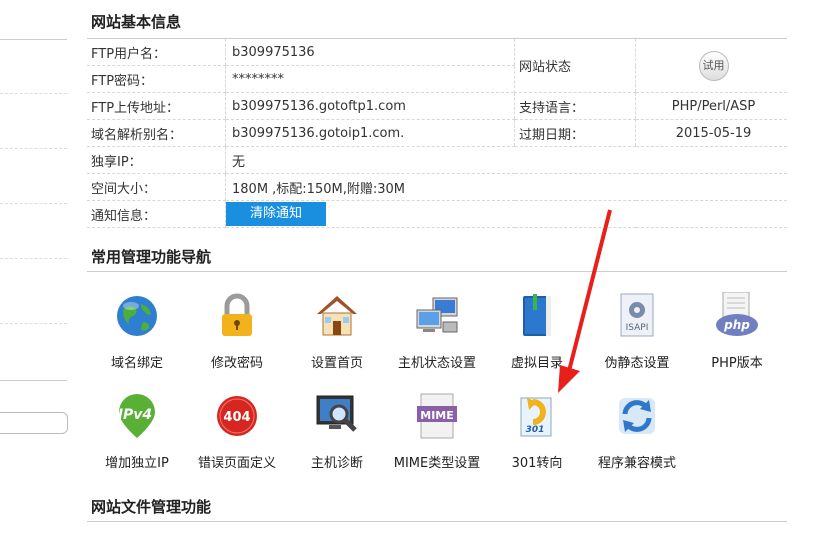  What do you see at coordinates (156, 106) in the screenshot?
I see `ftp-address-label: FTP上传地址：` at bounding box center [156, 106].